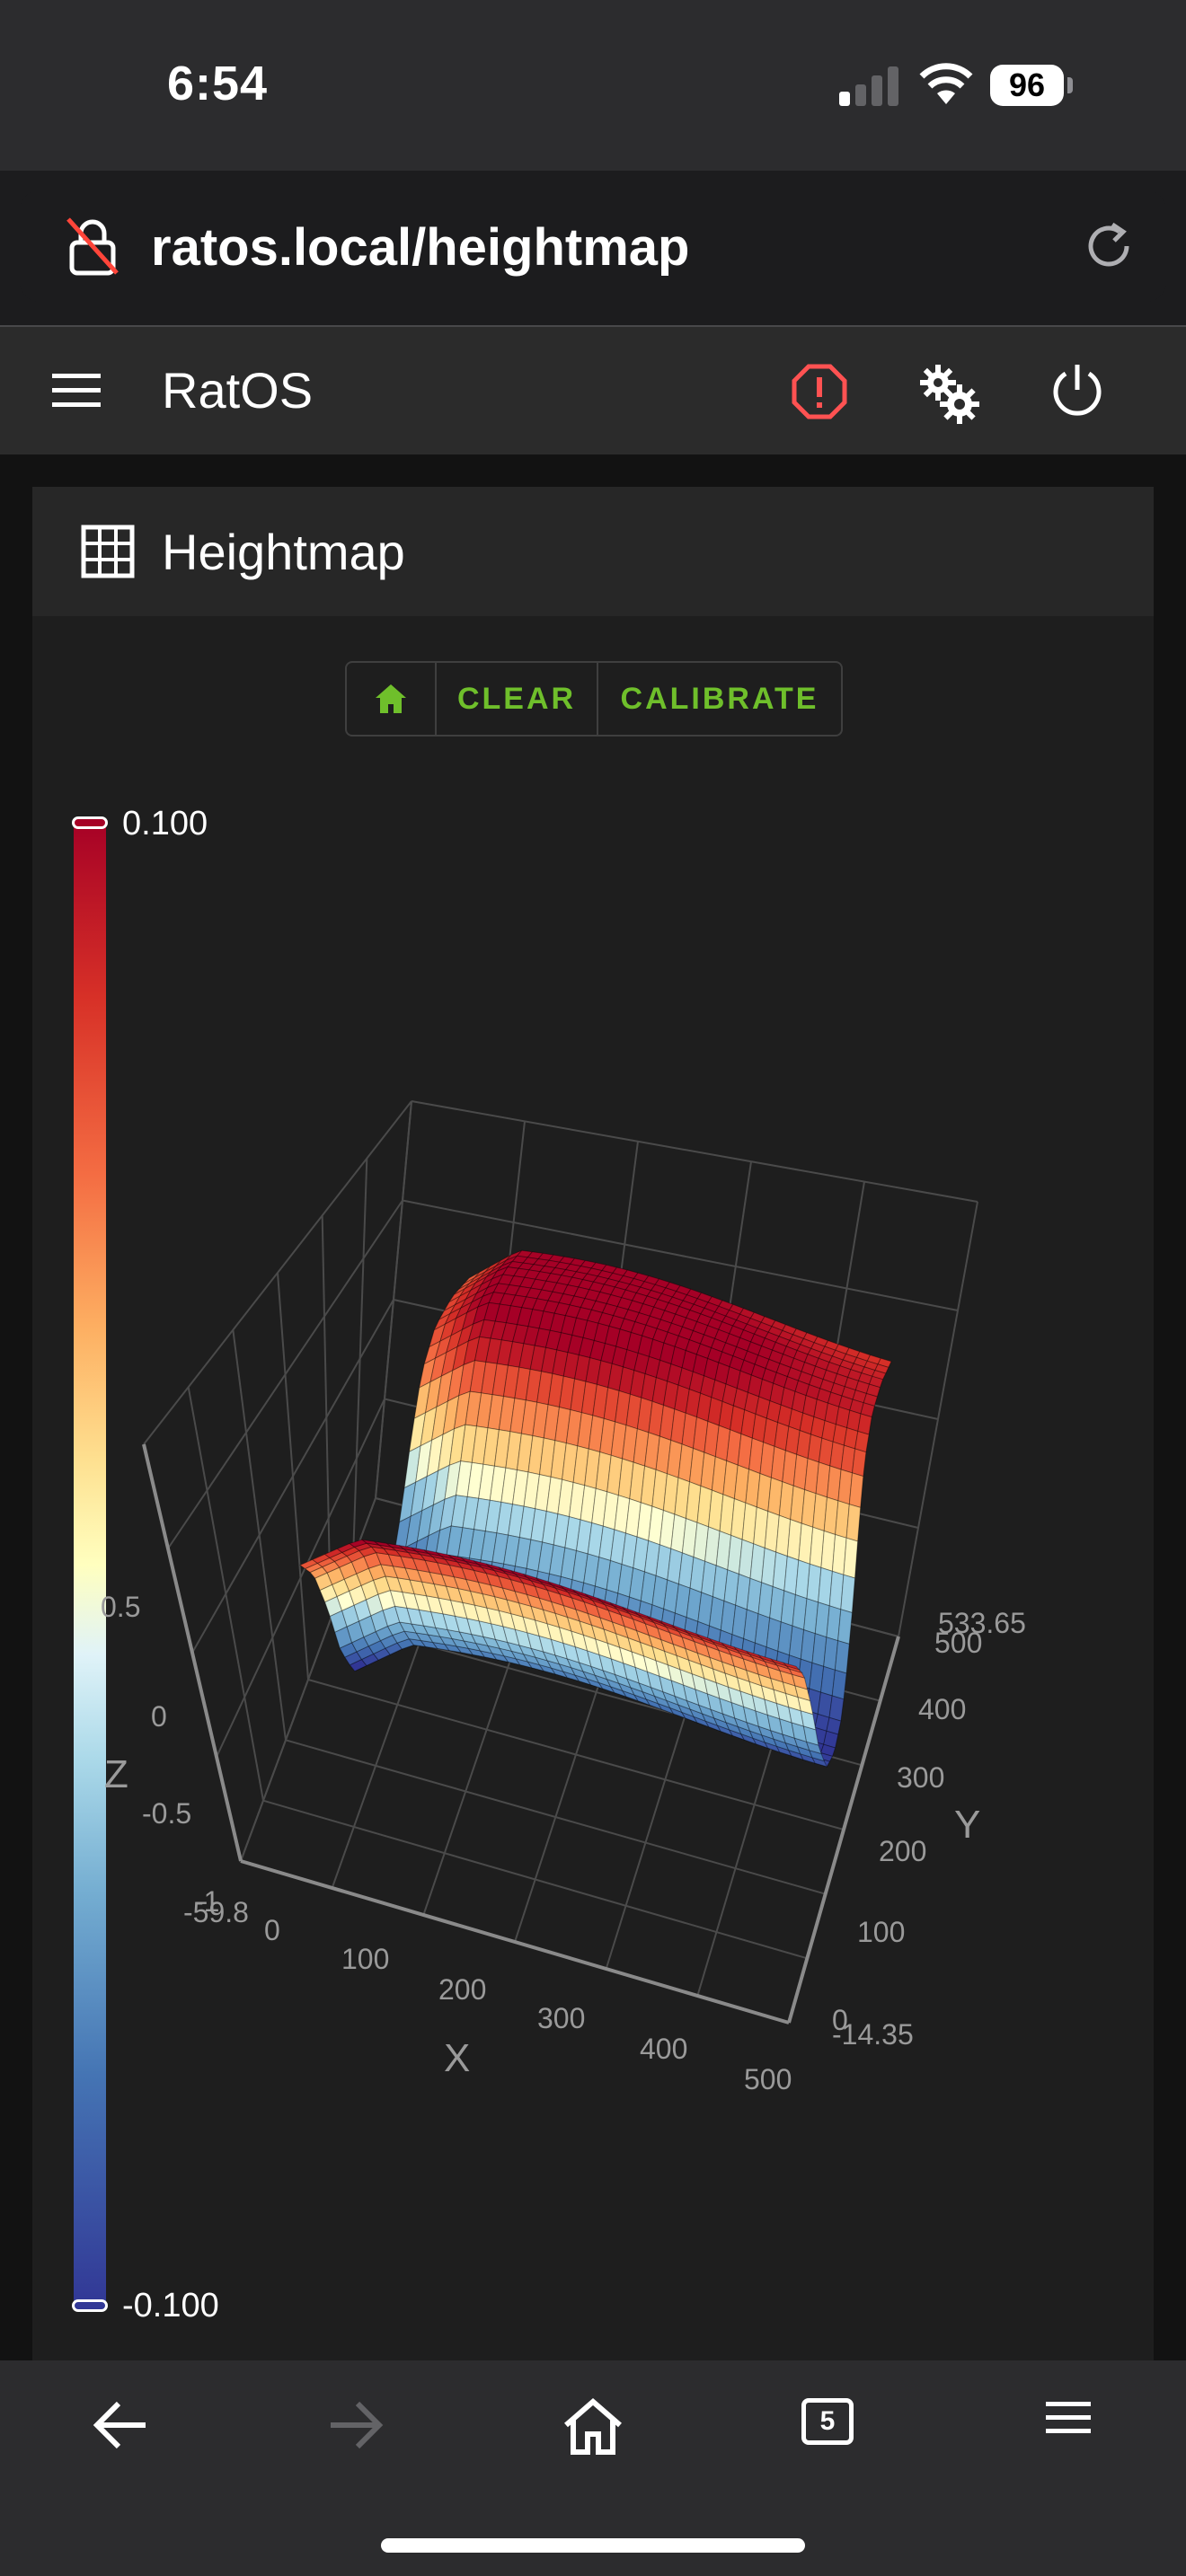 Image resolution: width=1186 pixels, height=2576 pixels. I want to click on y-tick: 0, so click(840, 2020).